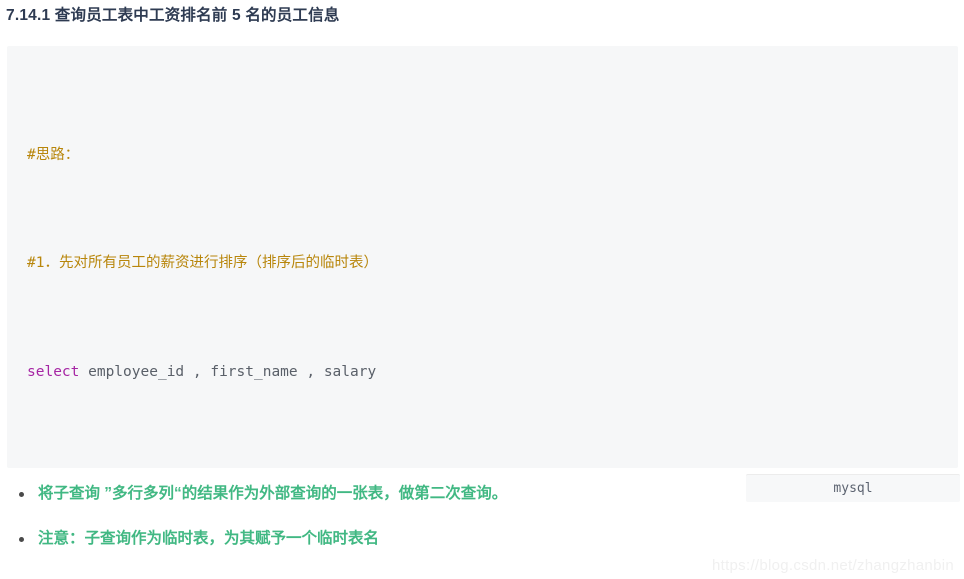 This screenshot has height=579, width=964. I want to click on page-title: 7.14.1 查询员工表中工资排名前 5 名的员工信息, so click(173, 15).